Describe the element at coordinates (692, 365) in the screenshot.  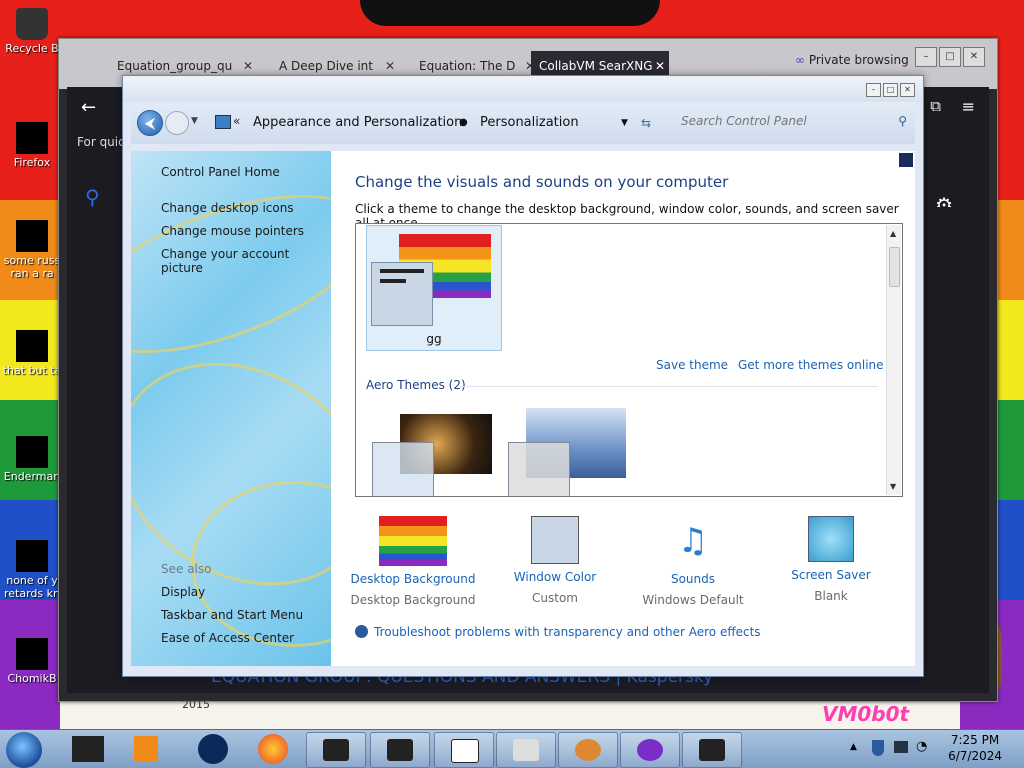
I see `save-theme-link: Save theme` at that location.